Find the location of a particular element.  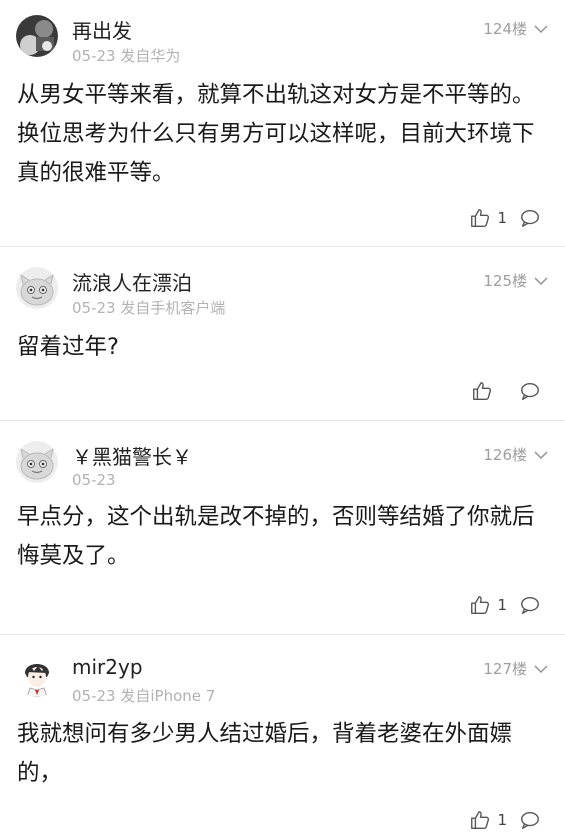

floor-menu: 126楼 is located at coordinates (516, 454).